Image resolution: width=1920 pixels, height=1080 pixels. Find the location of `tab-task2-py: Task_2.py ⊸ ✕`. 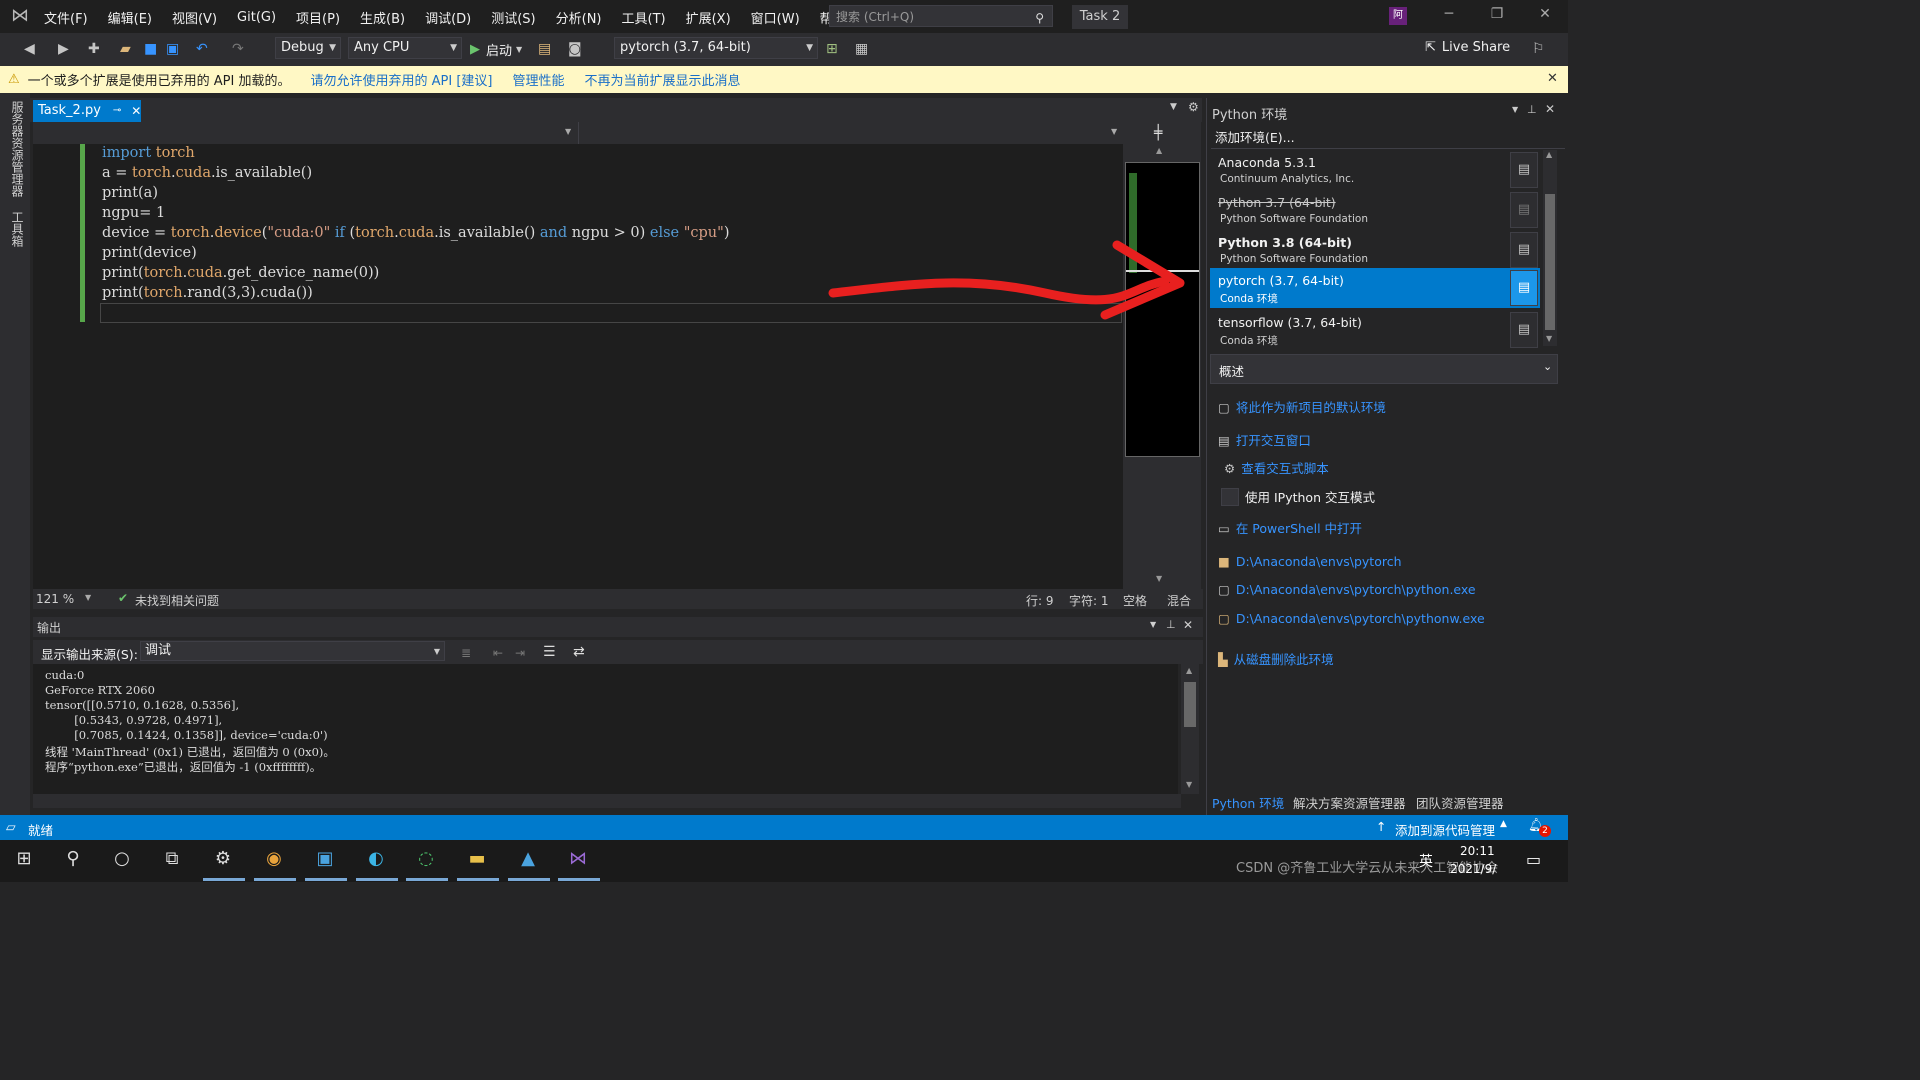

tab-task2-py: Task_2.py ⊸ ✕ is located at coordinates (87, 111).